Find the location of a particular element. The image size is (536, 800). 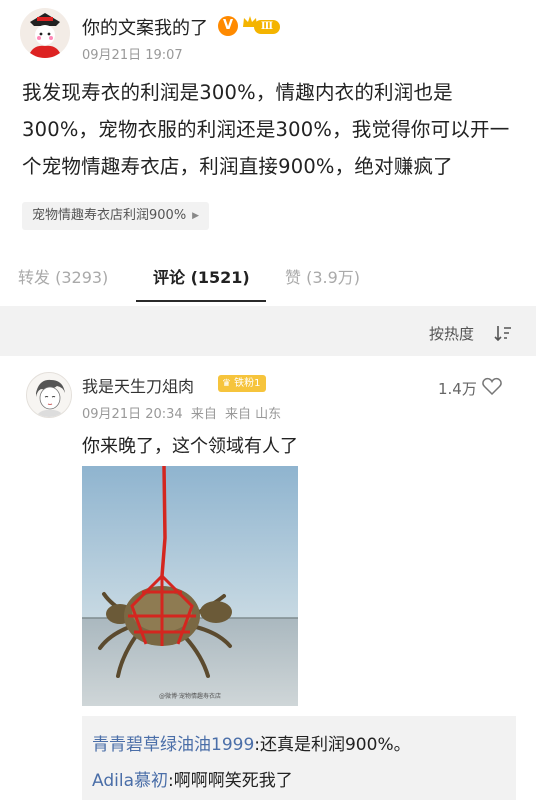

fan-badge-label: 铁粉1 is located at coordinates (247, 383).